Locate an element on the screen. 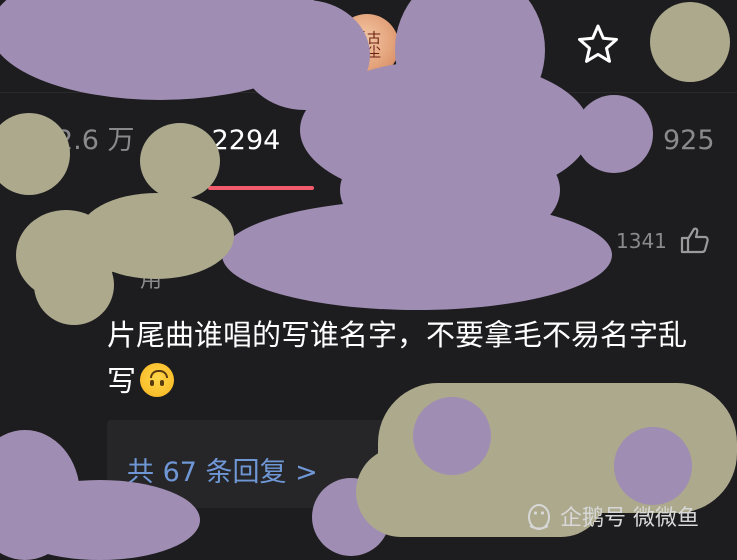  thumbs-up-icon is located at coordinates (694, 240).